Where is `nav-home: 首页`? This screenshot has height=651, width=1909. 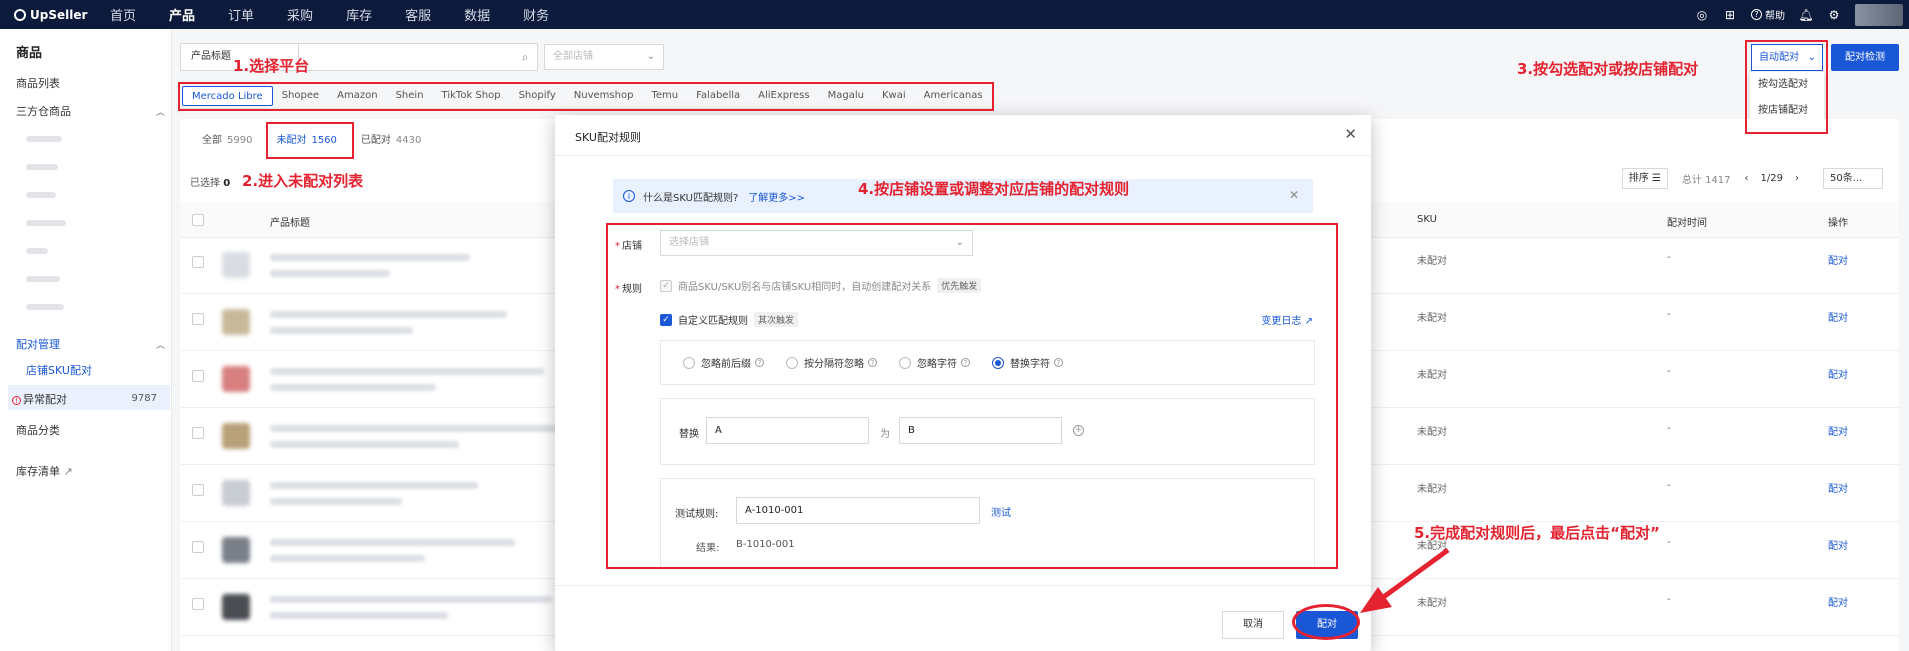
nav-home: 首页 is located at coordinates (123, 14).